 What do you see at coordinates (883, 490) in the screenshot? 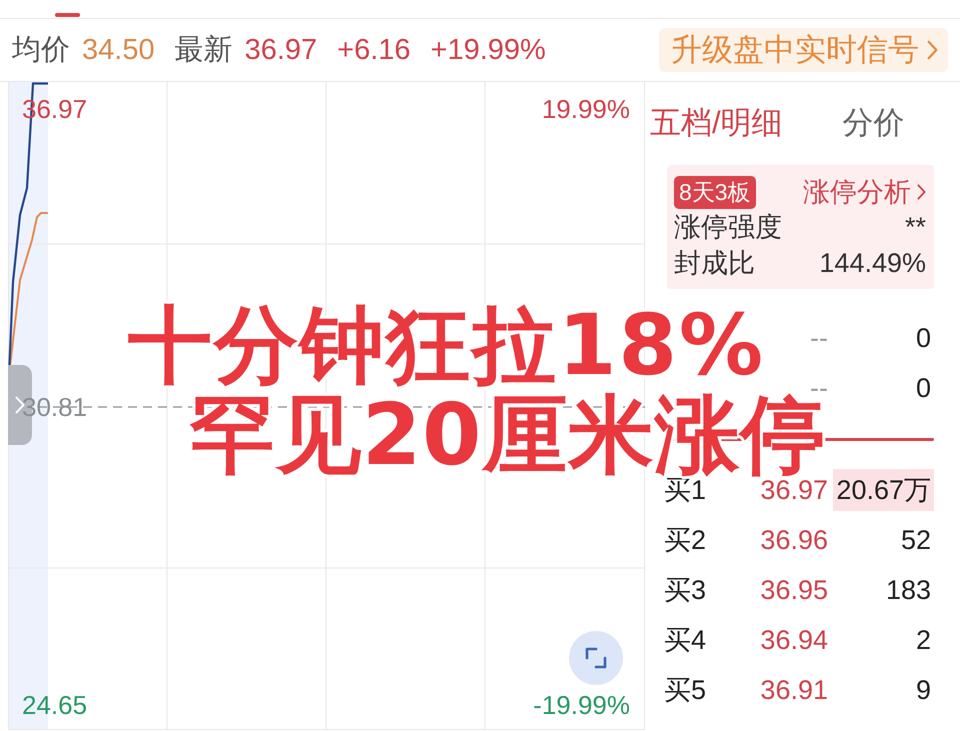
I see `order-volume: 20.67万` at bounding box center [883, 490].